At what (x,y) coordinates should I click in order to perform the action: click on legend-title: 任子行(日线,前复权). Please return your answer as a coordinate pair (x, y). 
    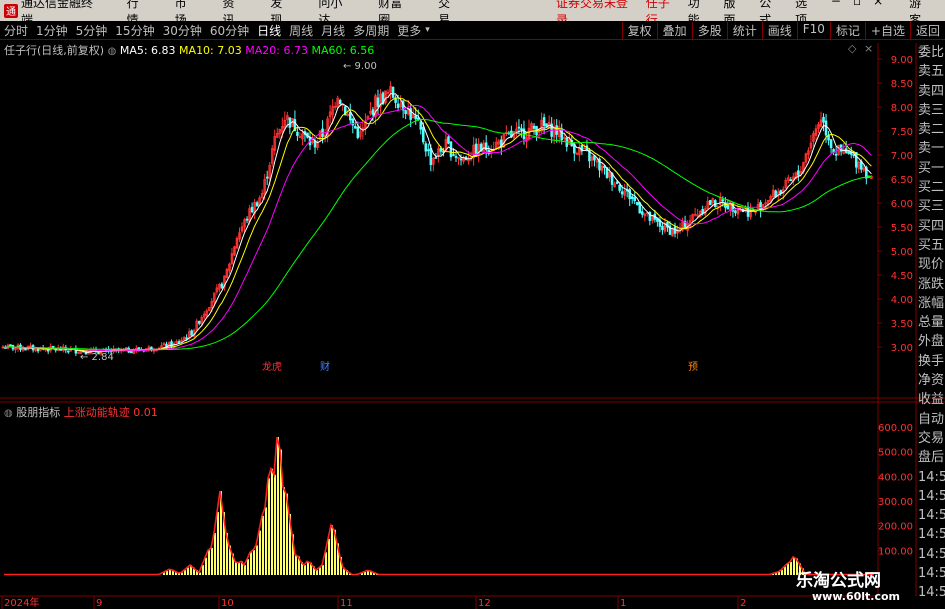
    Looking at the image, I should click on (54, 50).